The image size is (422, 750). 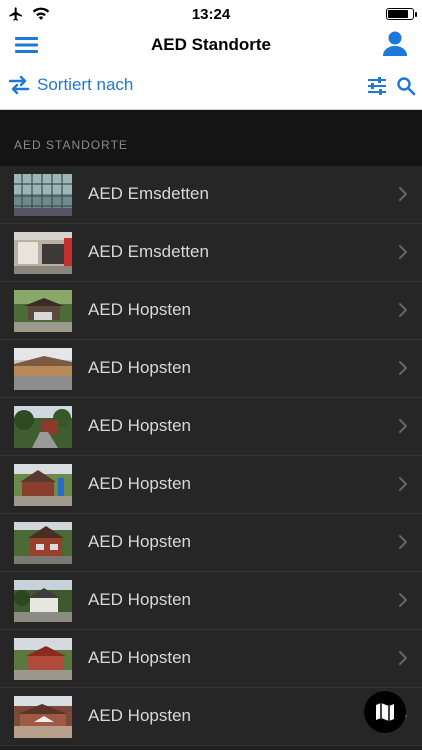 What do you see at coordinates (71, 145) in the screenshot?
I see `section-title: AED STANDORTE` at bounding box center [71, 145].